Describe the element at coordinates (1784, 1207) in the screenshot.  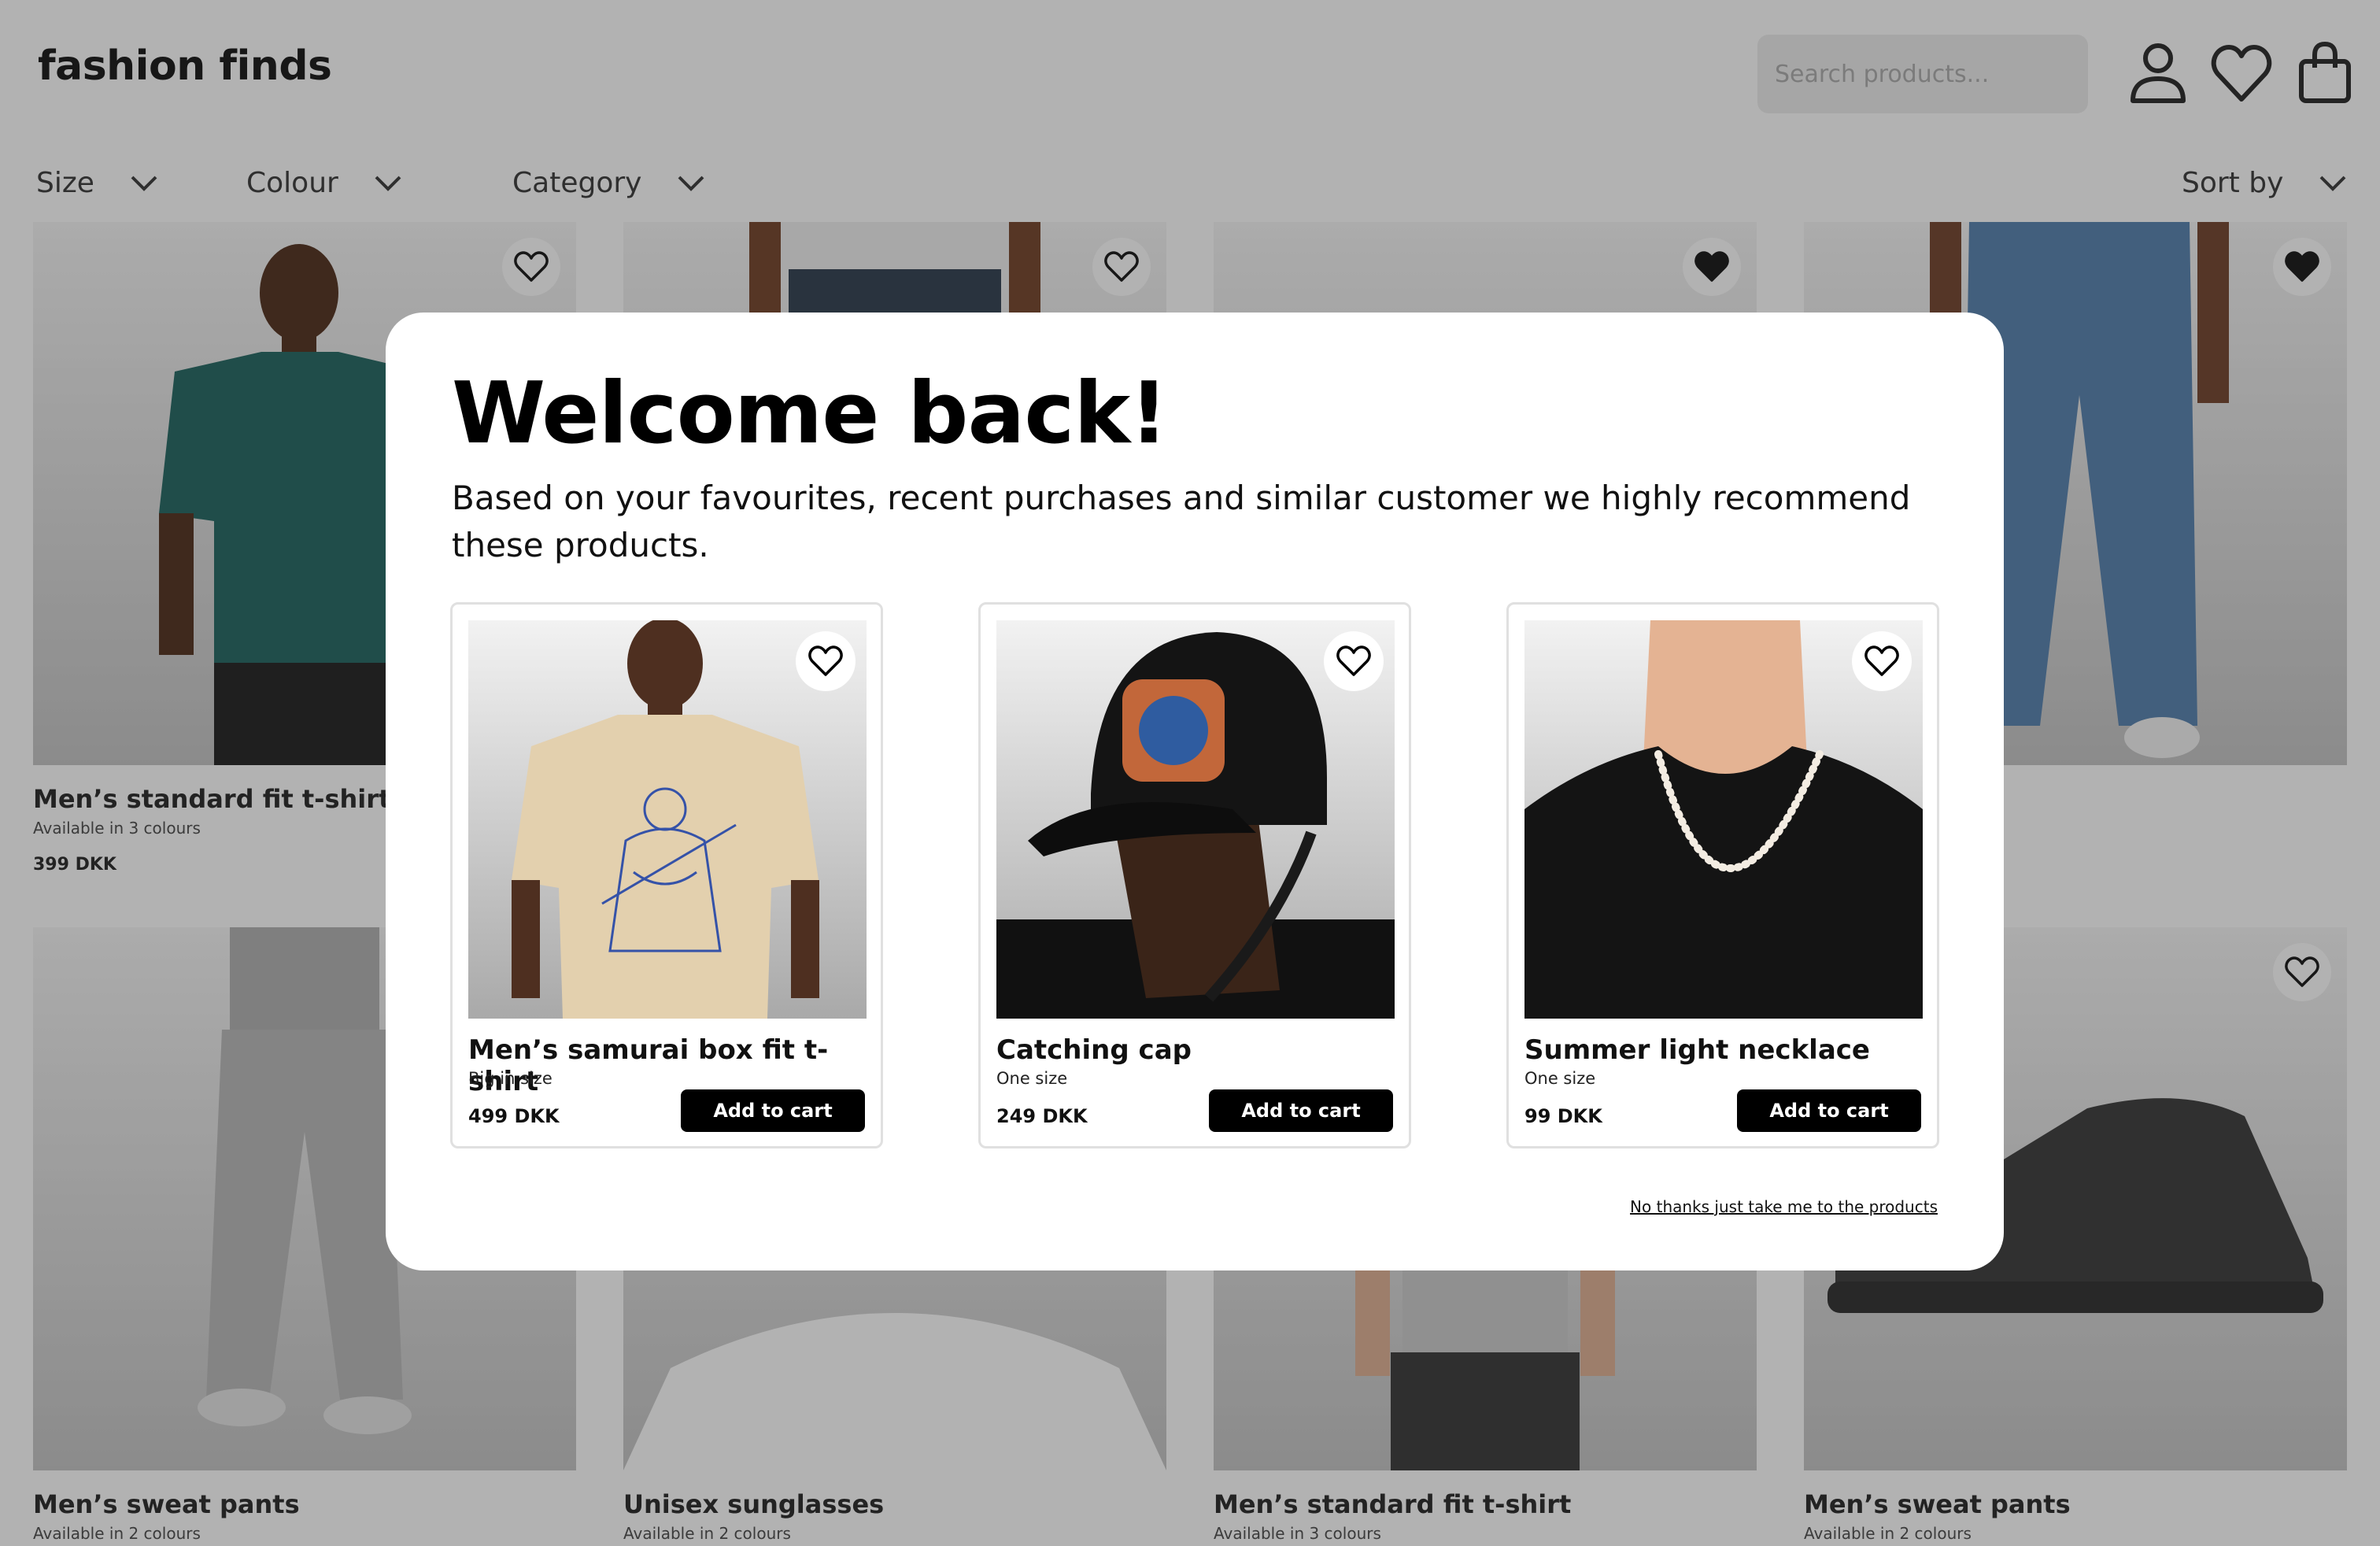
I see `dismiss-modal-link: No thanks just take me to the products` at that location.